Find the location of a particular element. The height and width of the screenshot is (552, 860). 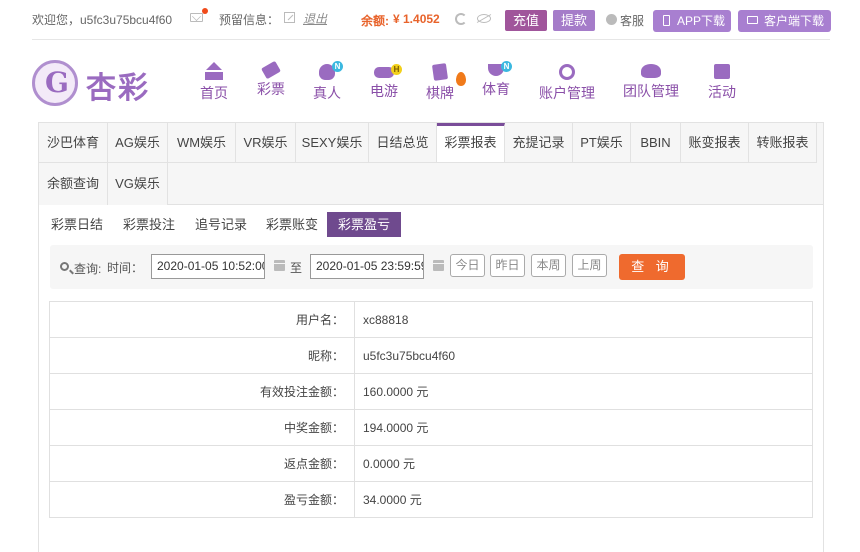

row-key: 中奖金额： is located at coordinates (202, 427).